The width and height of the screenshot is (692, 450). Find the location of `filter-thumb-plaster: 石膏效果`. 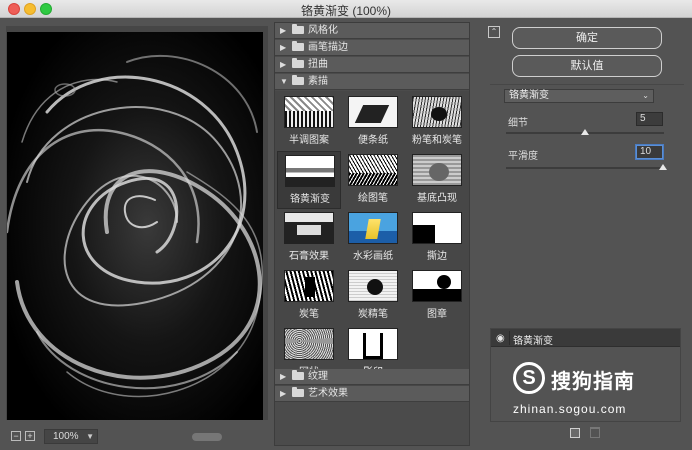

filter-thumb-plaster: 石膏效果 is located at coordinates (309, 238).